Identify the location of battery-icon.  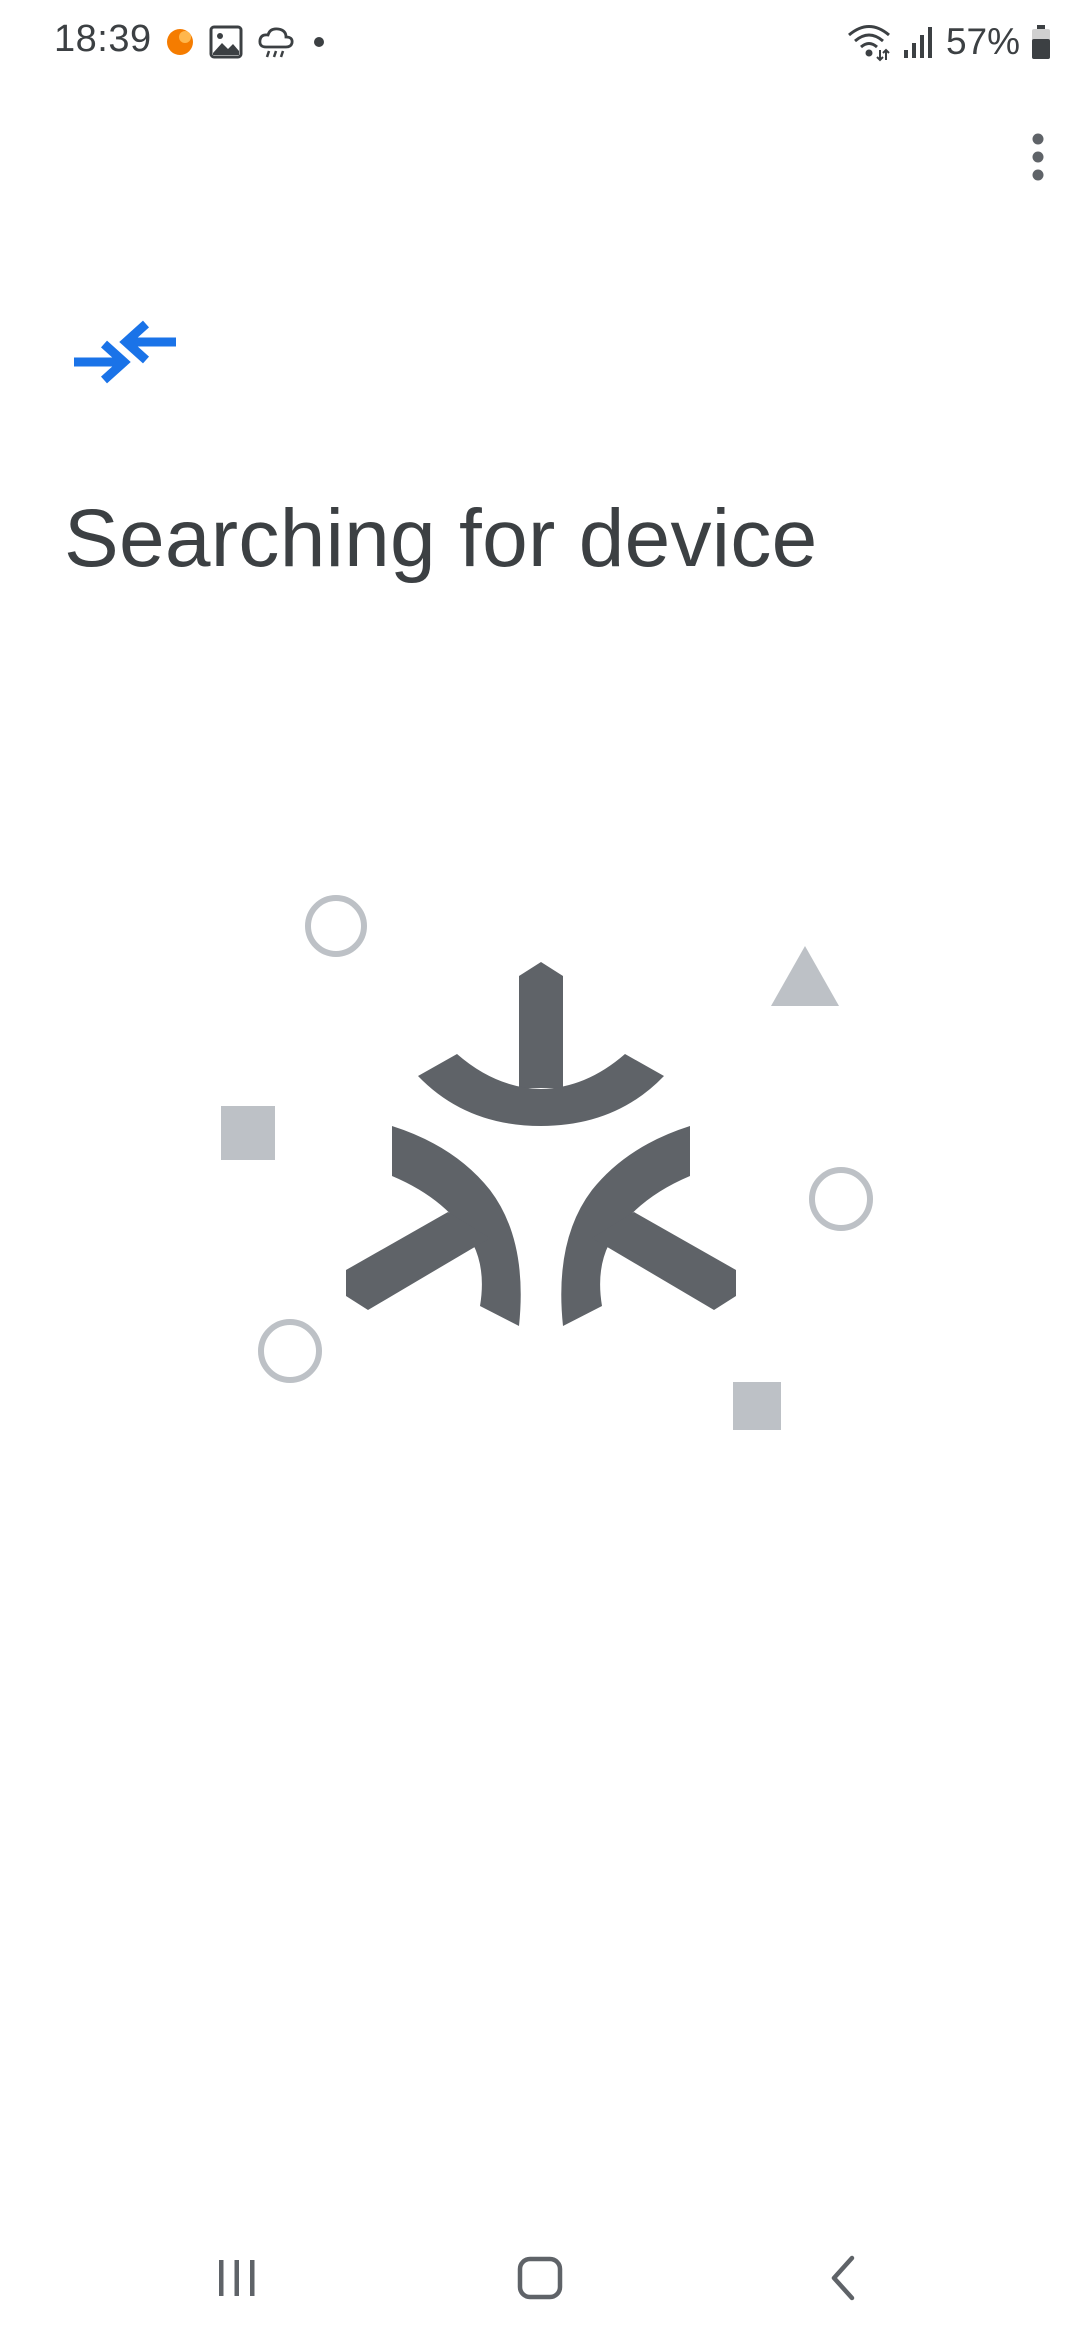
(1041, 42).